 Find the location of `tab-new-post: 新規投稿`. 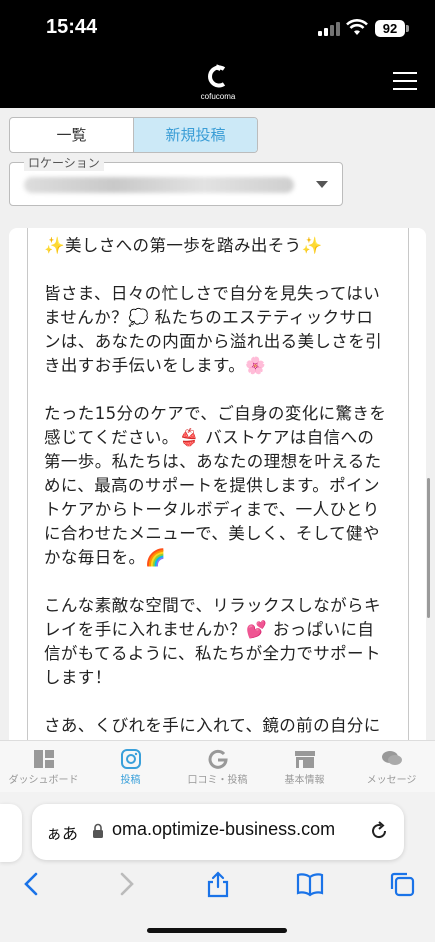

tab-new-post: 新規投稿 is located at coordinates (195, 135).